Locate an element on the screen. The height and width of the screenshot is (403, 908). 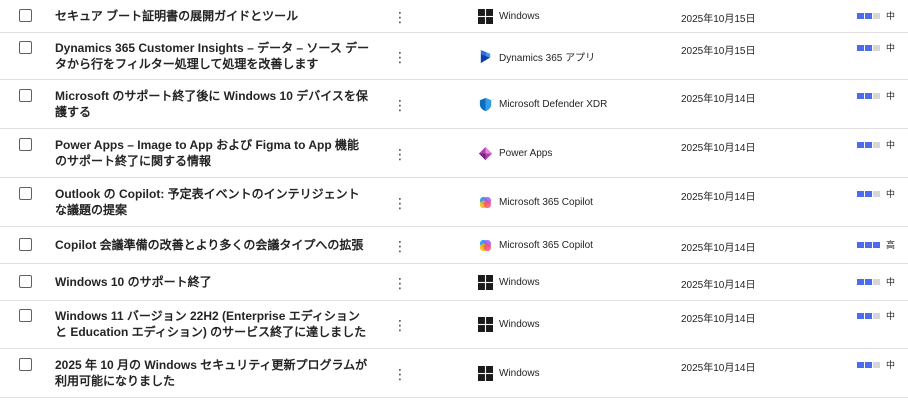
copilot-icon is located at coordinates (485, 202).